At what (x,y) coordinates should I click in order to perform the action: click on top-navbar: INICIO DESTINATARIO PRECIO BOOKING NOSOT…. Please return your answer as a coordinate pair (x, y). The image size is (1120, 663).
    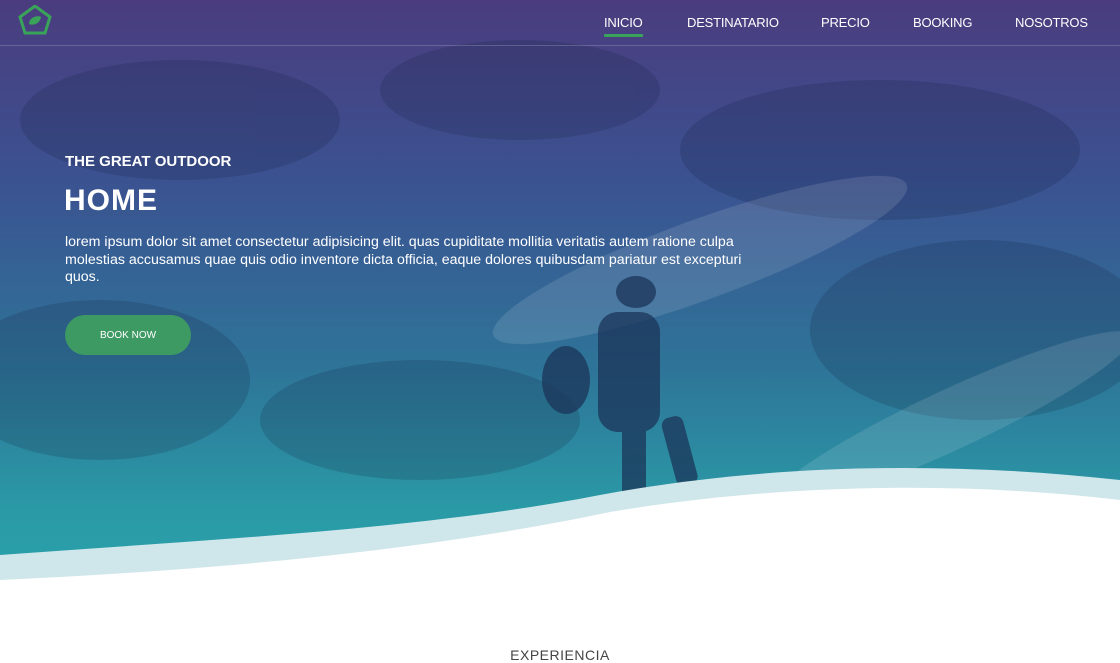
    Looking at the image, I should click on (560, 23).